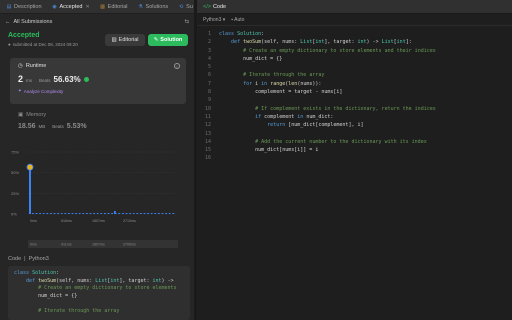  What do you see at coordinates (125, 40) in the screenshot?
I see `editorial-button: ▥ Editorial` at bounding box center [125, 40].